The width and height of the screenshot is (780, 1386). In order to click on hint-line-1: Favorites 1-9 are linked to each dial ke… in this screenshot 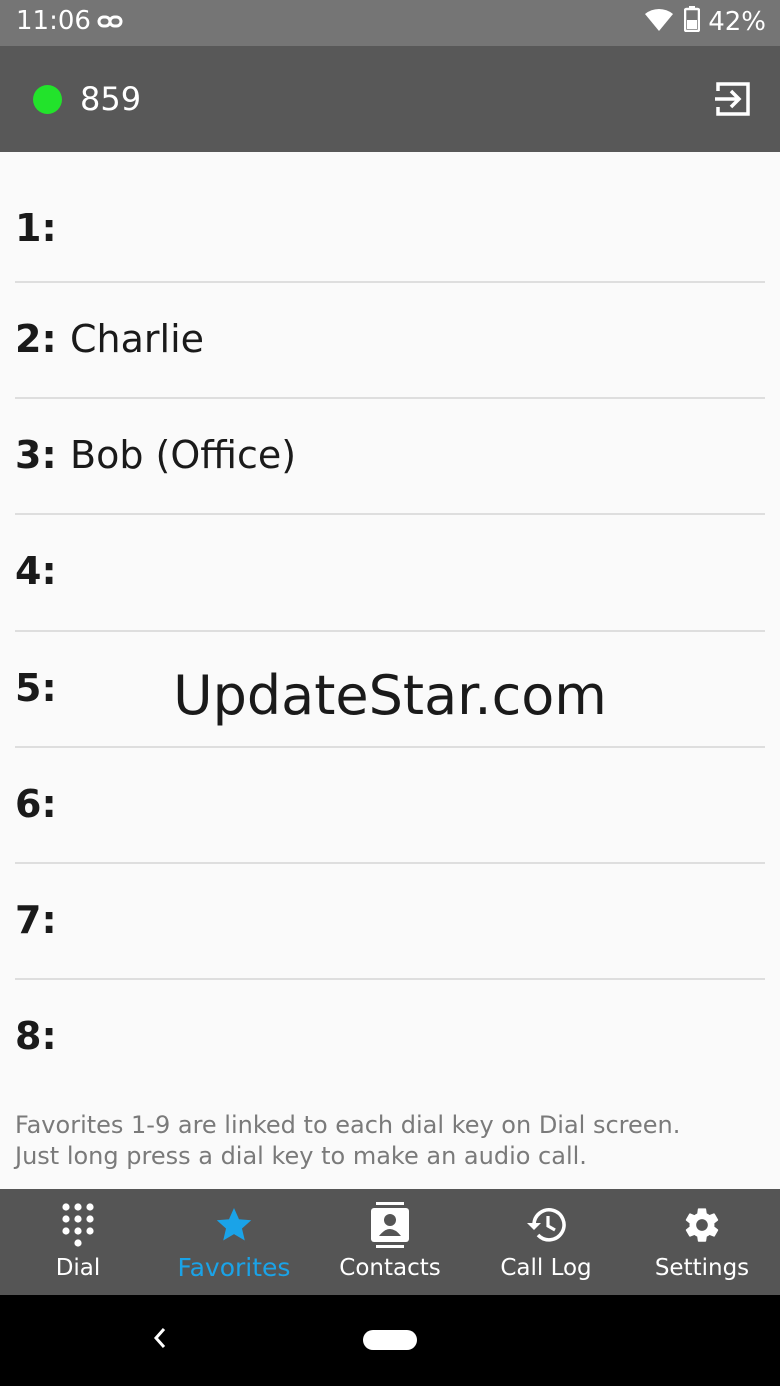, I will do `click(348, 1125)`.